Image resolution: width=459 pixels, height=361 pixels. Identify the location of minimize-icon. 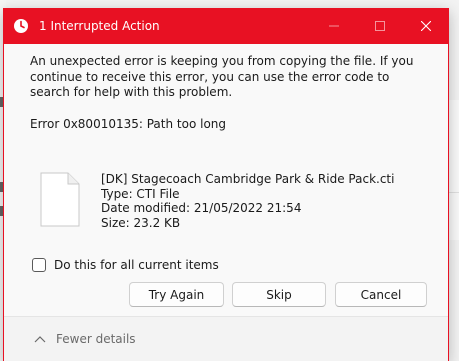
(334, 26).